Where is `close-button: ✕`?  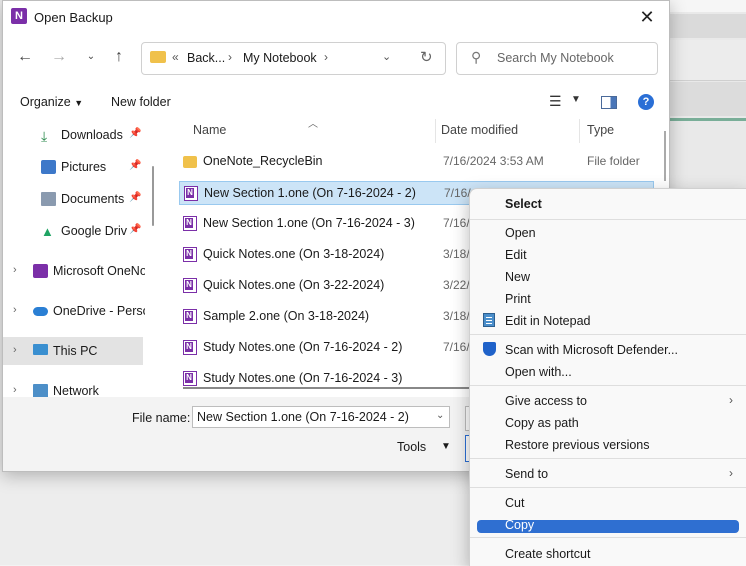 close-button: ✕ is located at coordinates (647, 17).